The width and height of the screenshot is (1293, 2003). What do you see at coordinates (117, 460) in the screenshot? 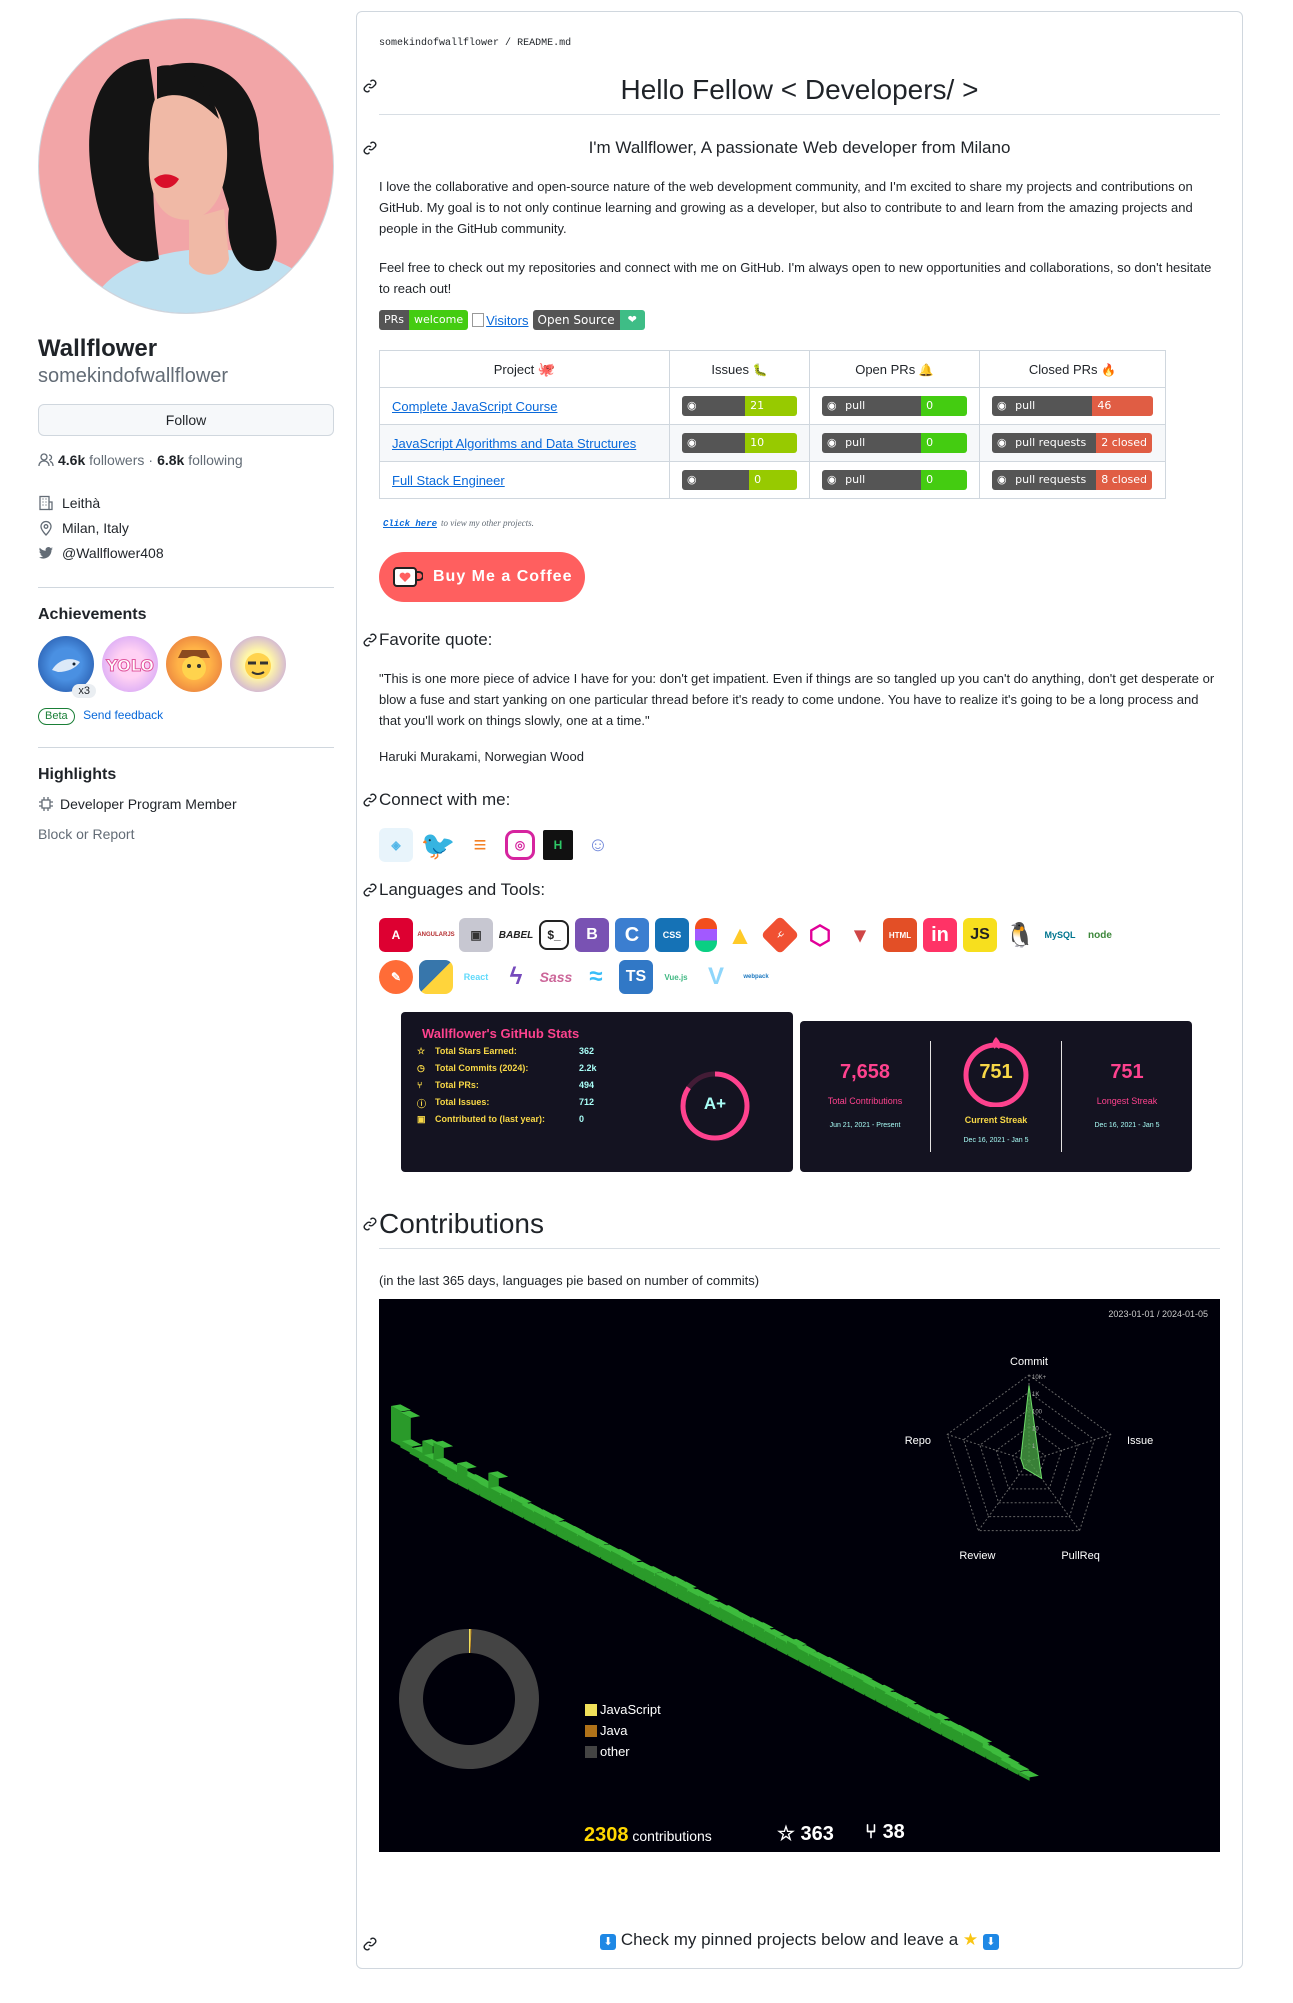
I see `followers-label: followers` at bounding box center [117, 460].